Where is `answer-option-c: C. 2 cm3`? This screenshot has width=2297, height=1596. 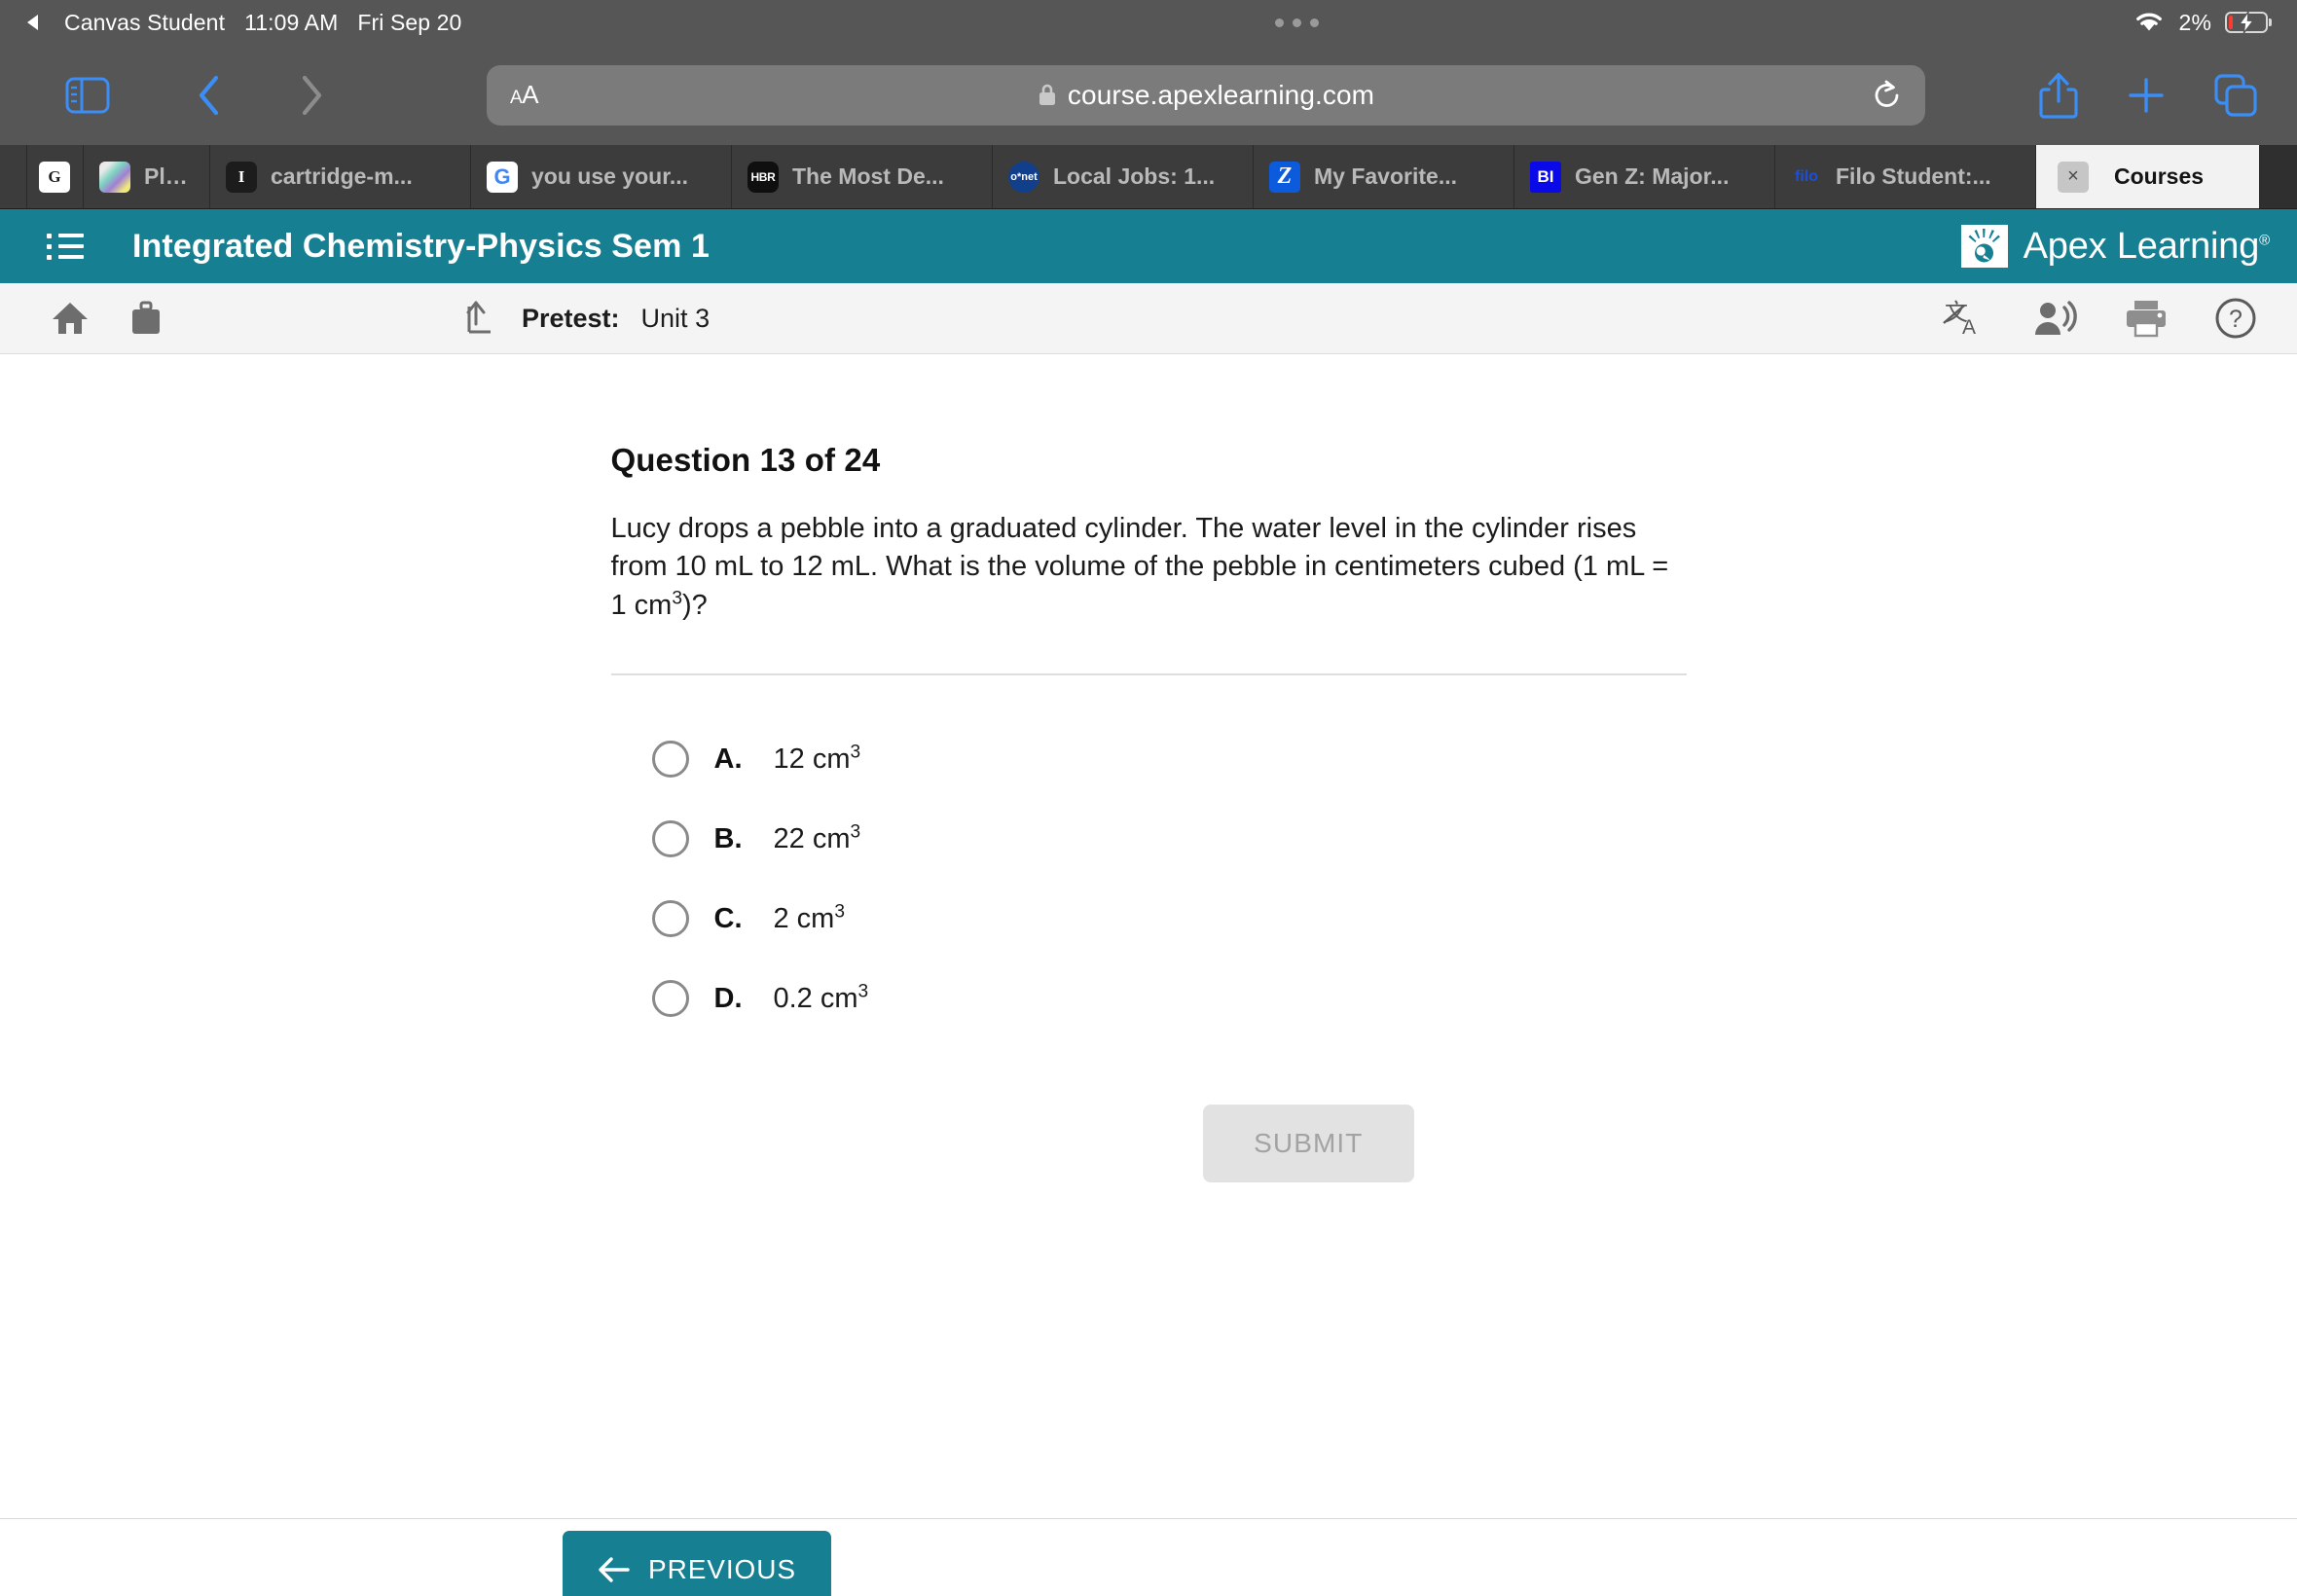
answer-option-c: C. 2 cm3 is located at coordinates (1169, 919).